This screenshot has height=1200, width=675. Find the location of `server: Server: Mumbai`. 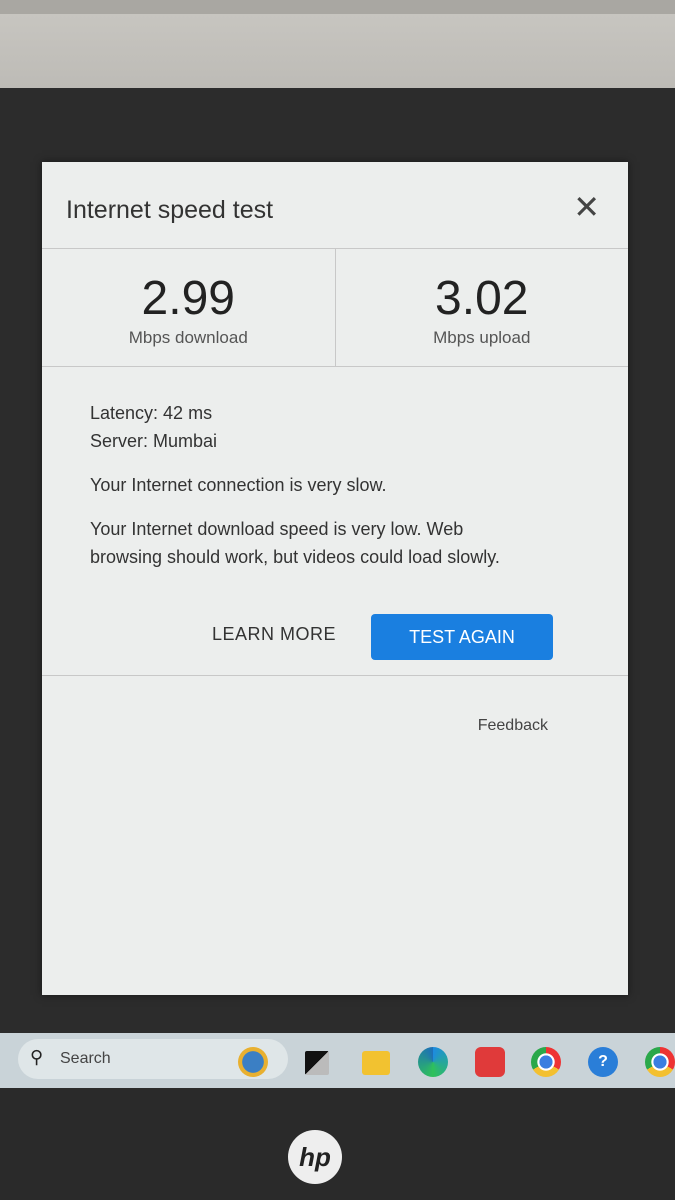

server: Server: Mumbai is located at coordinates (154, 441).